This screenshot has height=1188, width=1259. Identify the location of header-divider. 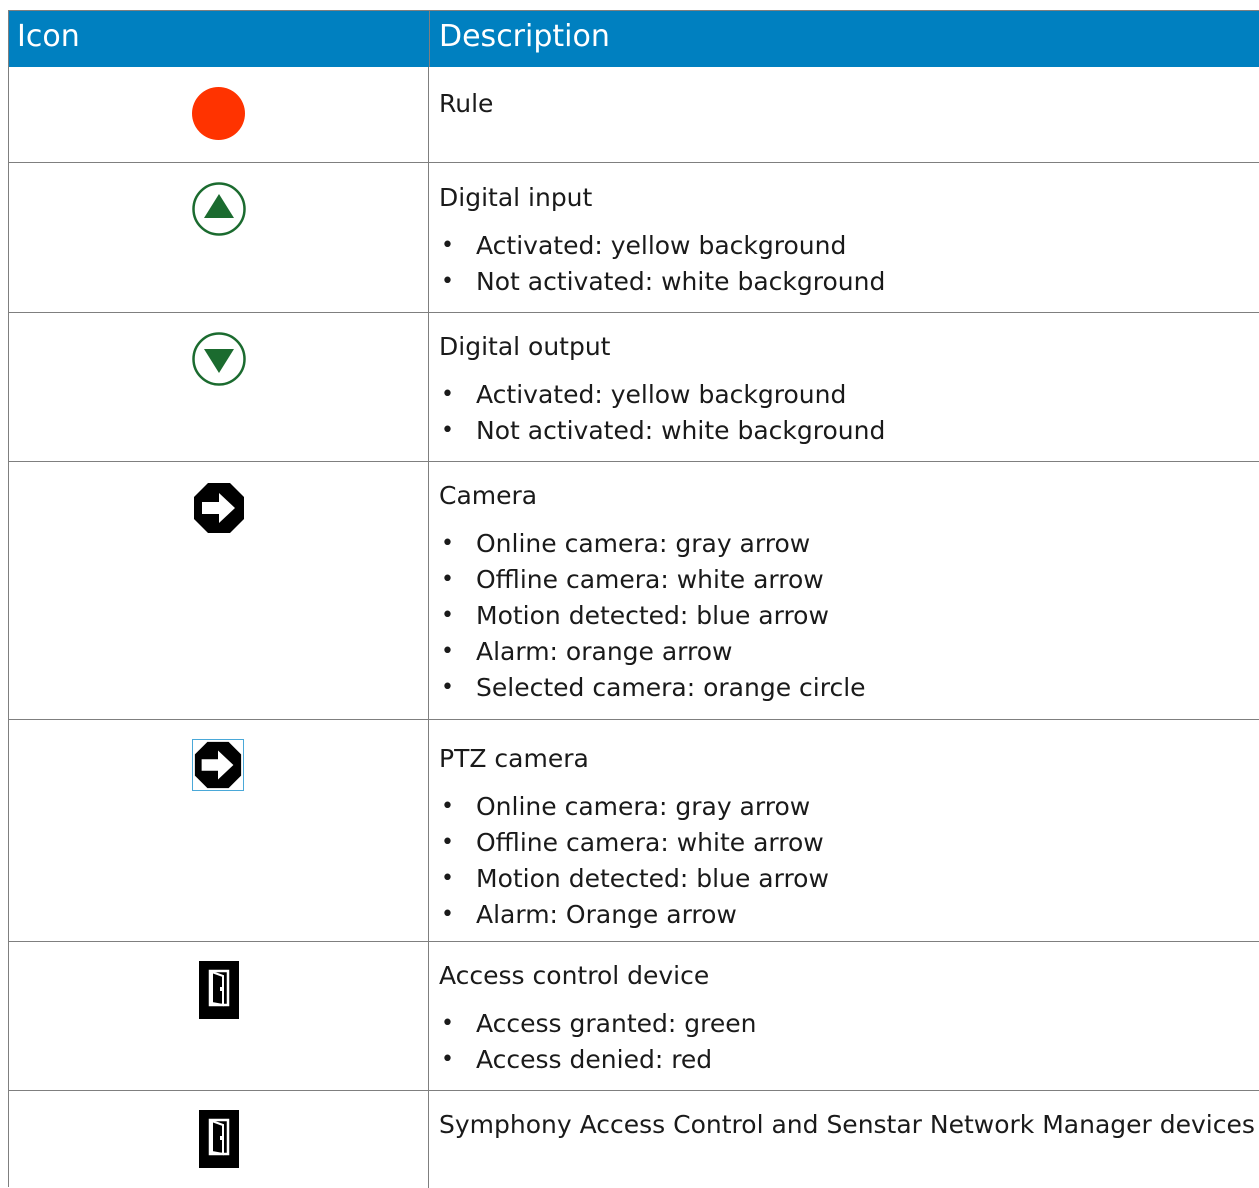
(429, 39).